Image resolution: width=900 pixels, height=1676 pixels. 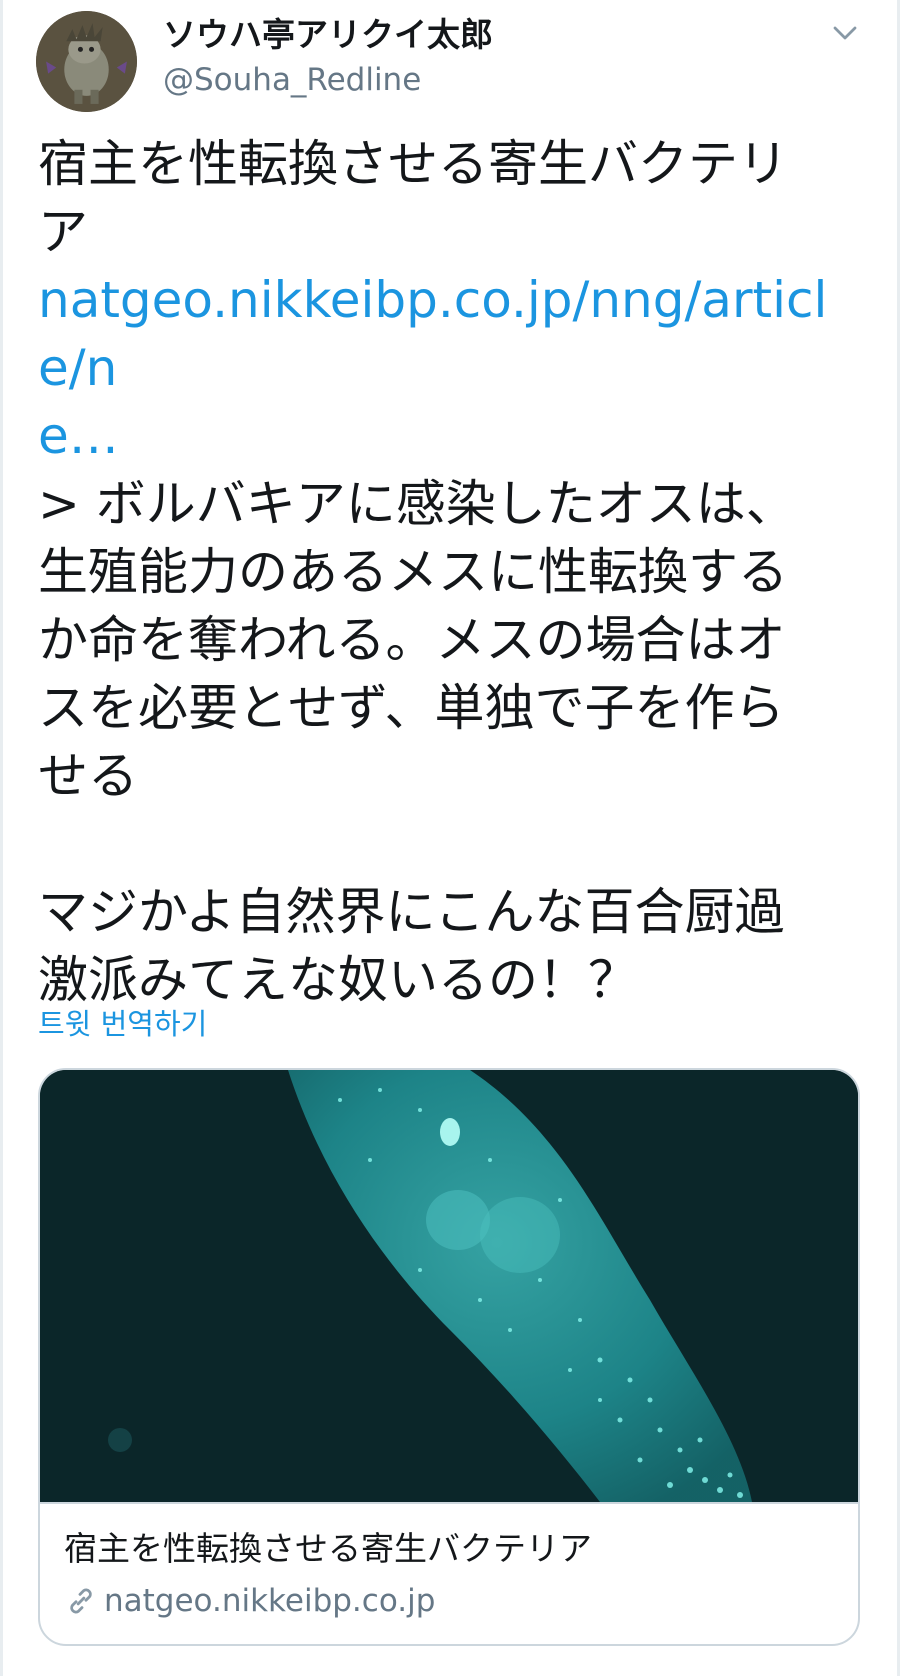 I want to click on card-title: 宿主を性転換させる寄生バクテリア, so click(x=328, y=1549).